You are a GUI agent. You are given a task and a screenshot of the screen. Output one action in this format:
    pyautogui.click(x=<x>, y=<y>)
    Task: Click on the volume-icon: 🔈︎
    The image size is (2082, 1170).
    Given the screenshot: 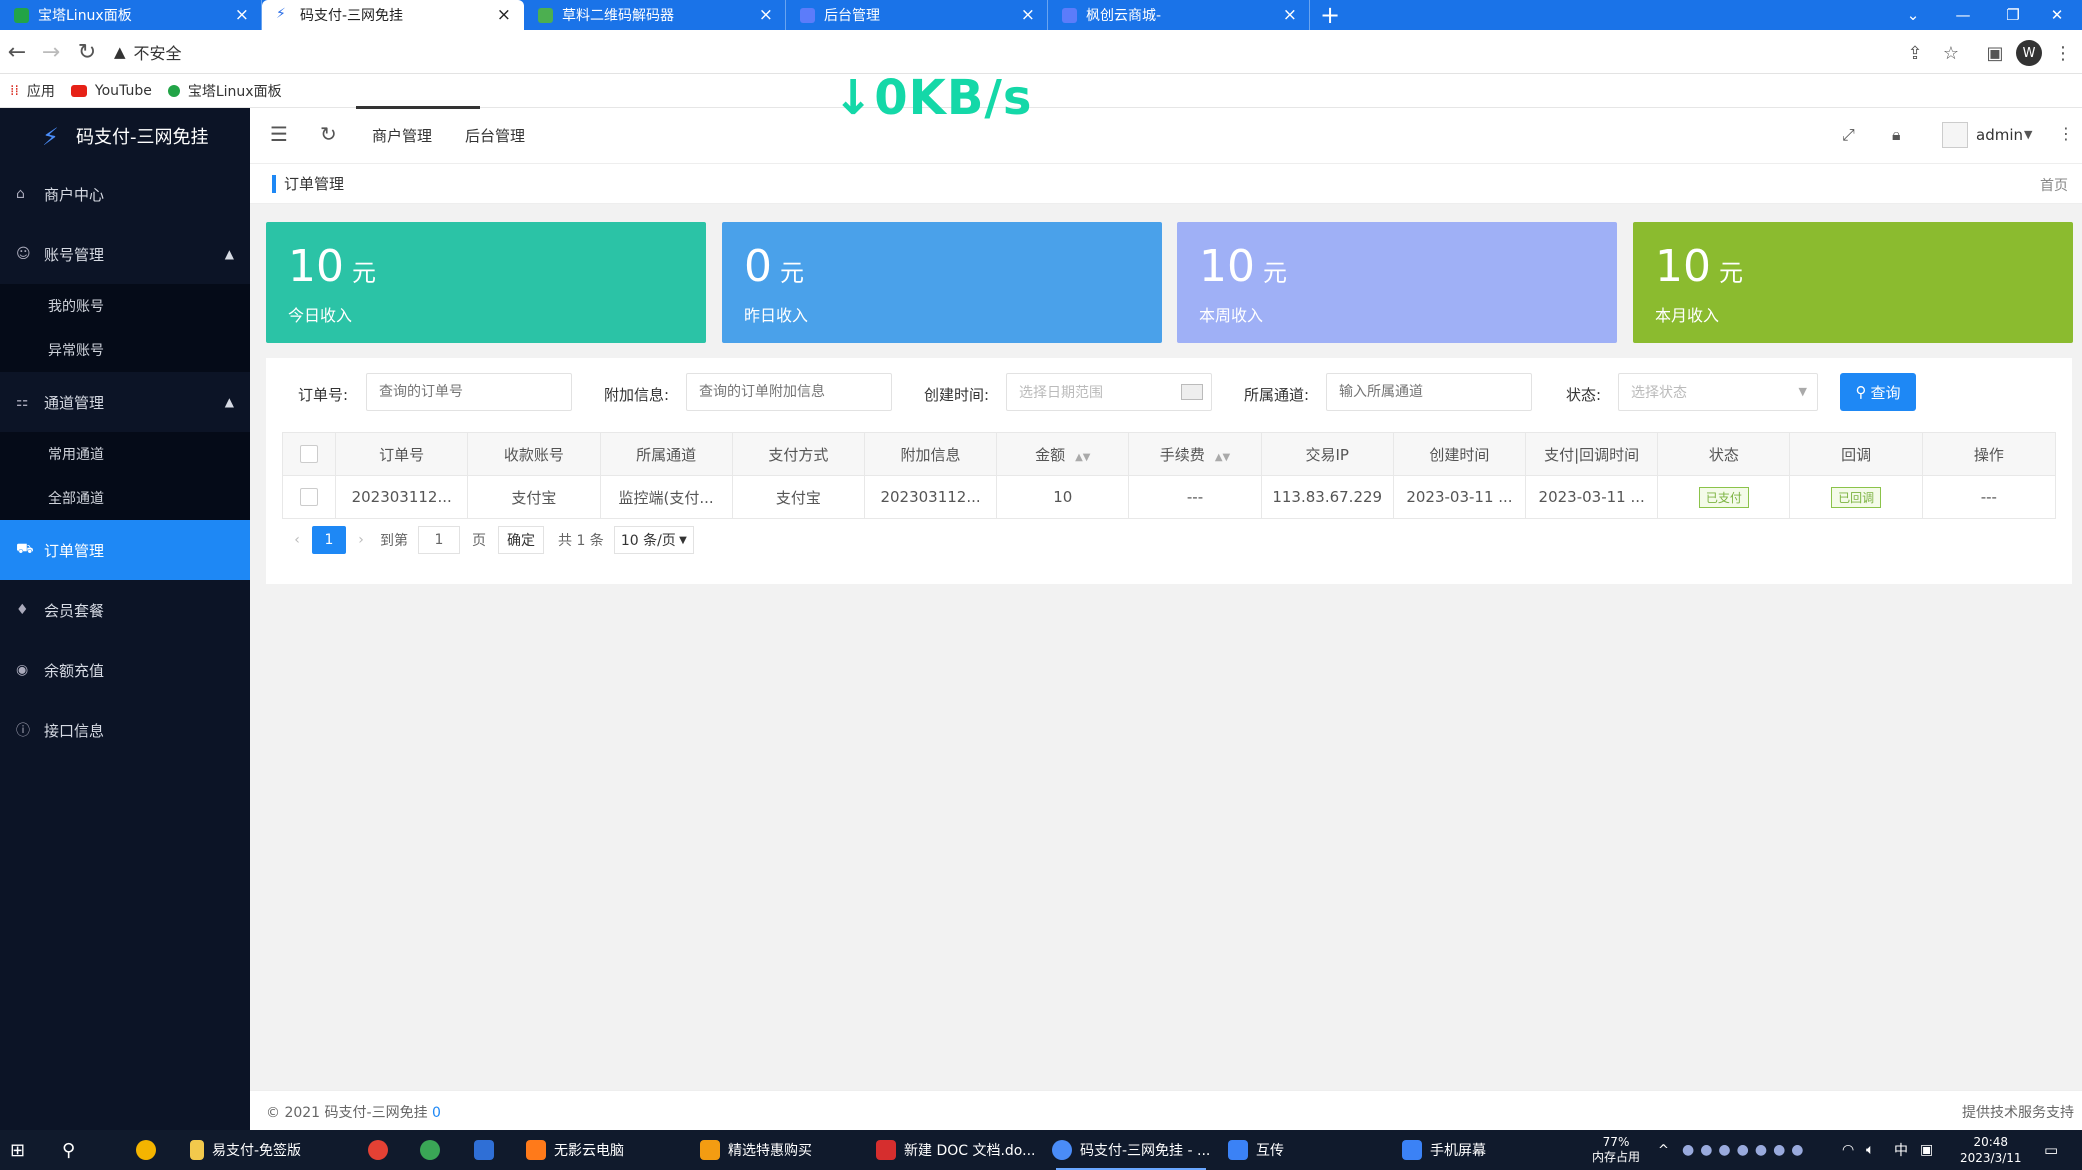 What is the action you would take?
    pyautogui.click(x=1870, y=1150)
    